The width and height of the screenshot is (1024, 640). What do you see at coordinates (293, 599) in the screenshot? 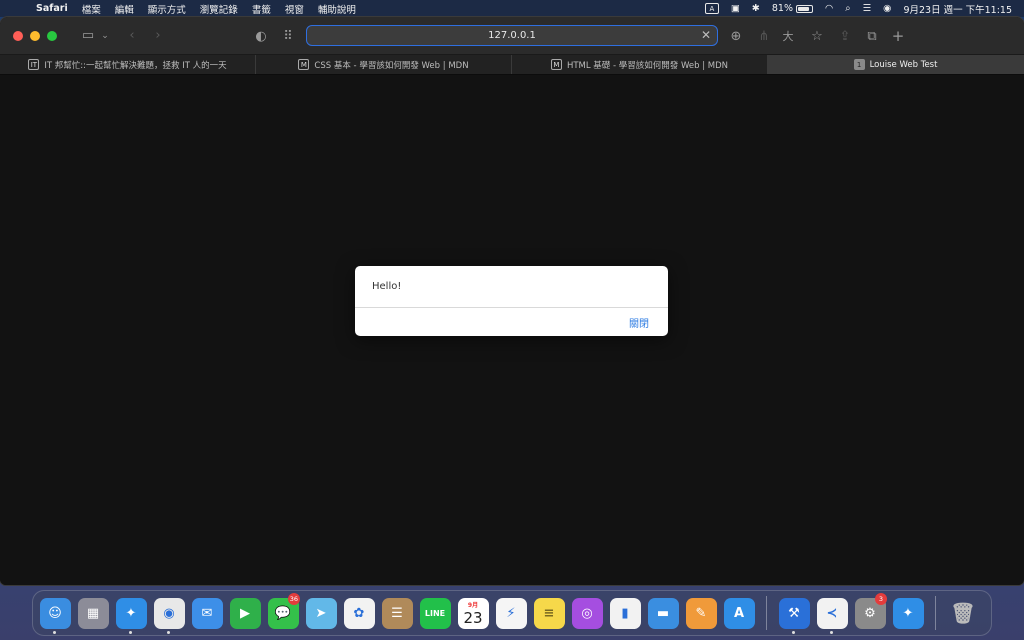
I see `notification-badge: 36` at bounding box center [293, 599].